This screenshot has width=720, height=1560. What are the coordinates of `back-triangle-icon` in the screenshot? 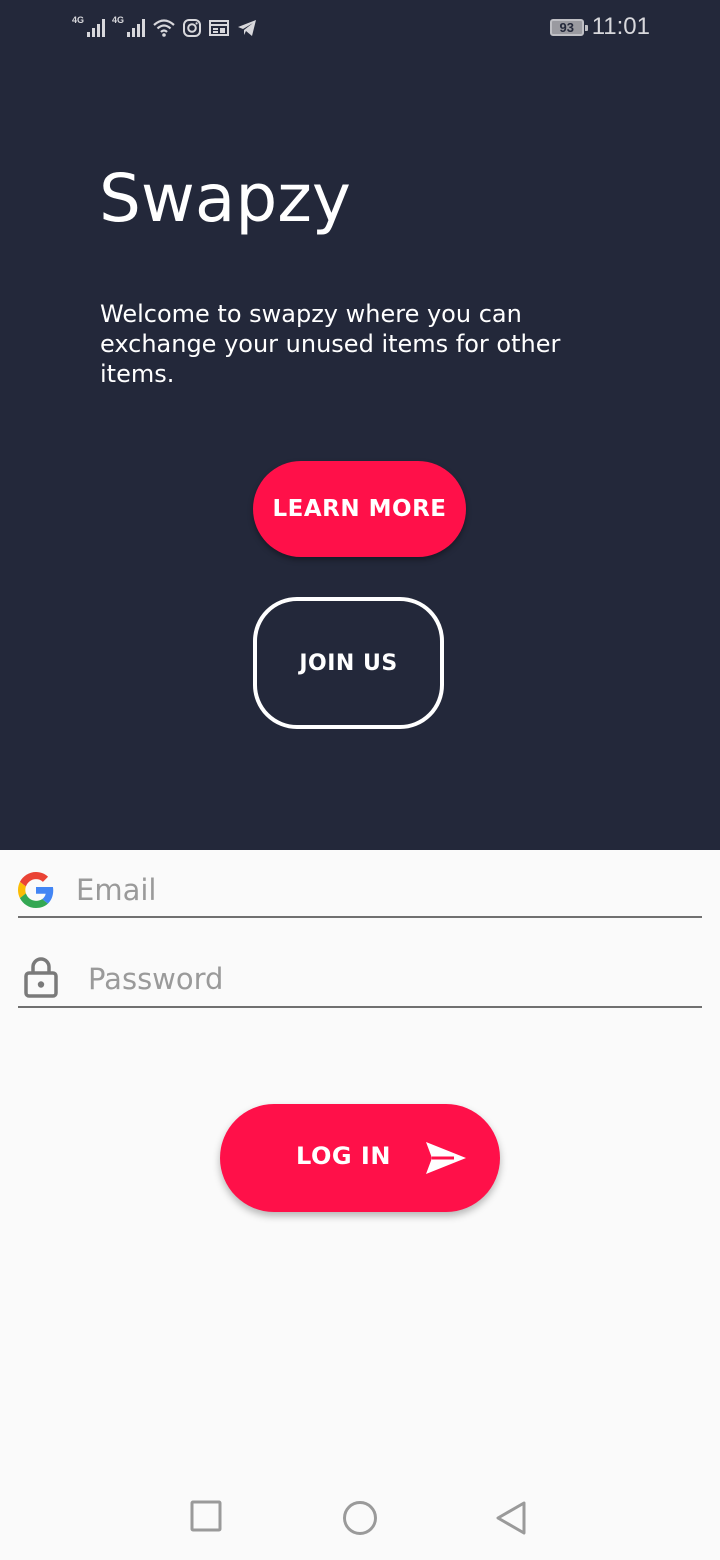 It's located at (511, 1518).